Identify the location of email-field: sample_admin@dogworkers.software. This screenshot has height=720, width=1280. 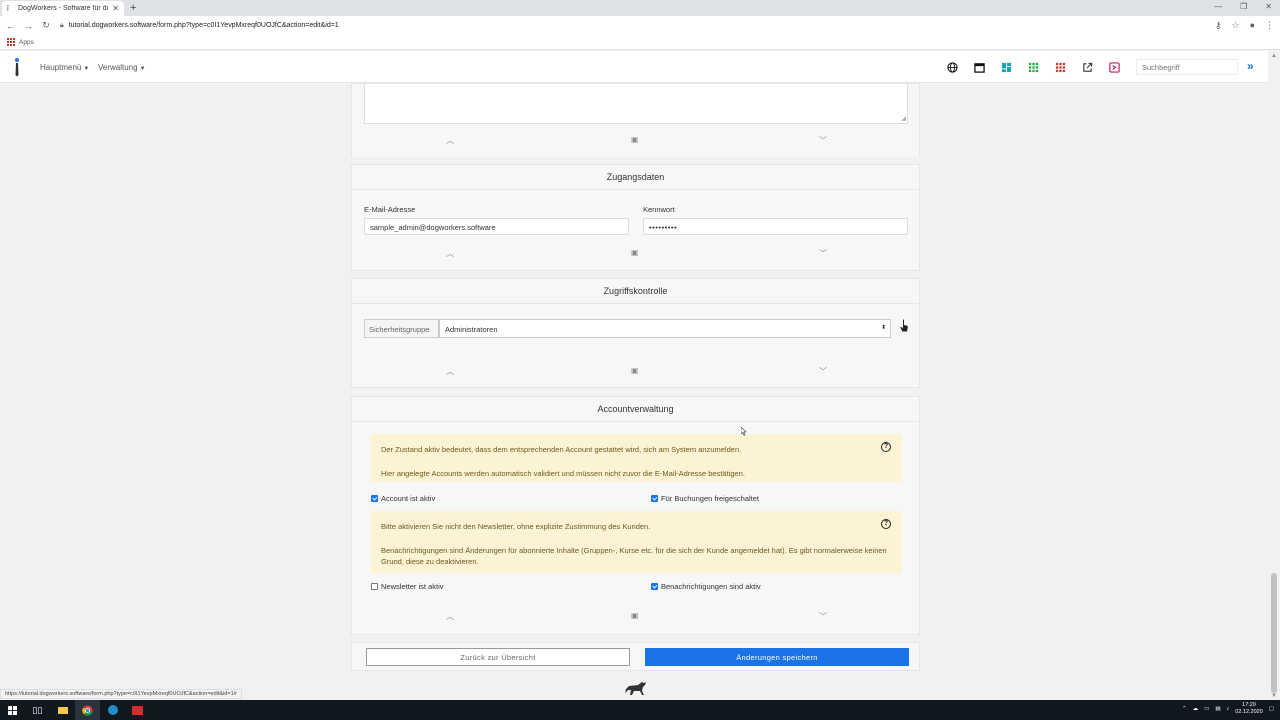
(496, 226).